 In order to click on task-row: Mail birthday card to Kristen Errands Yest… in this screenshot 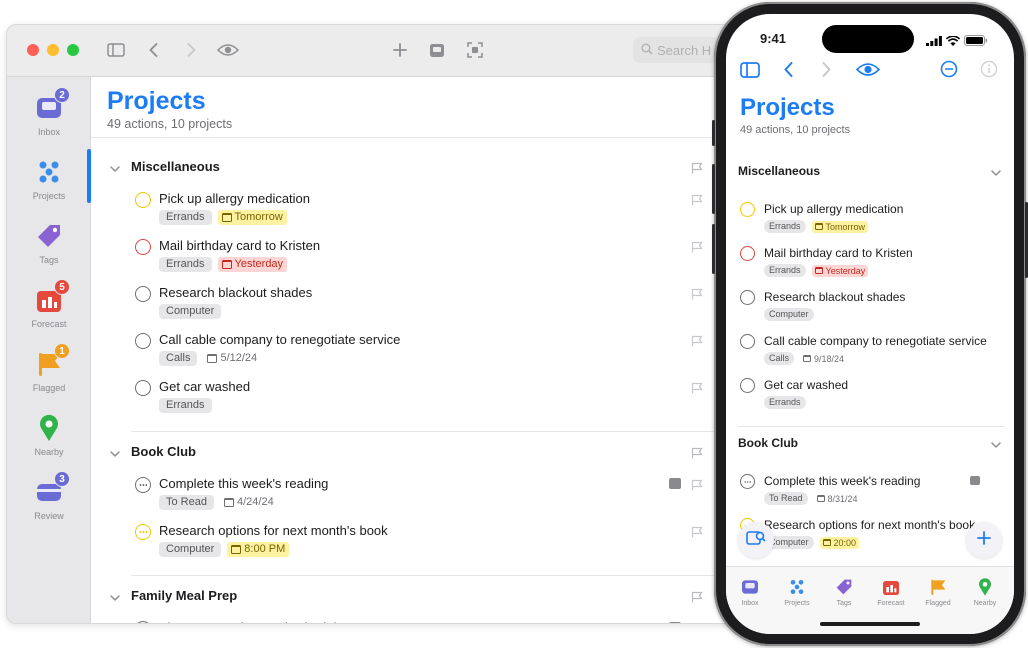, I will do `click(870, 268)`.